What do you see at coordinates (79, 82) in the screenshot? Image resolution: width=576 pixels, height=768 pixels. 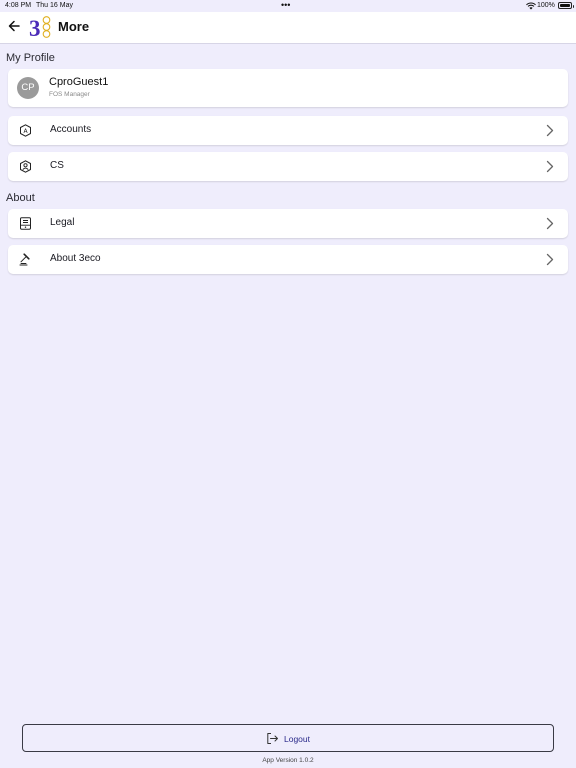 I see `profile-name: CproGuest1` at bounding box center [79, 82].